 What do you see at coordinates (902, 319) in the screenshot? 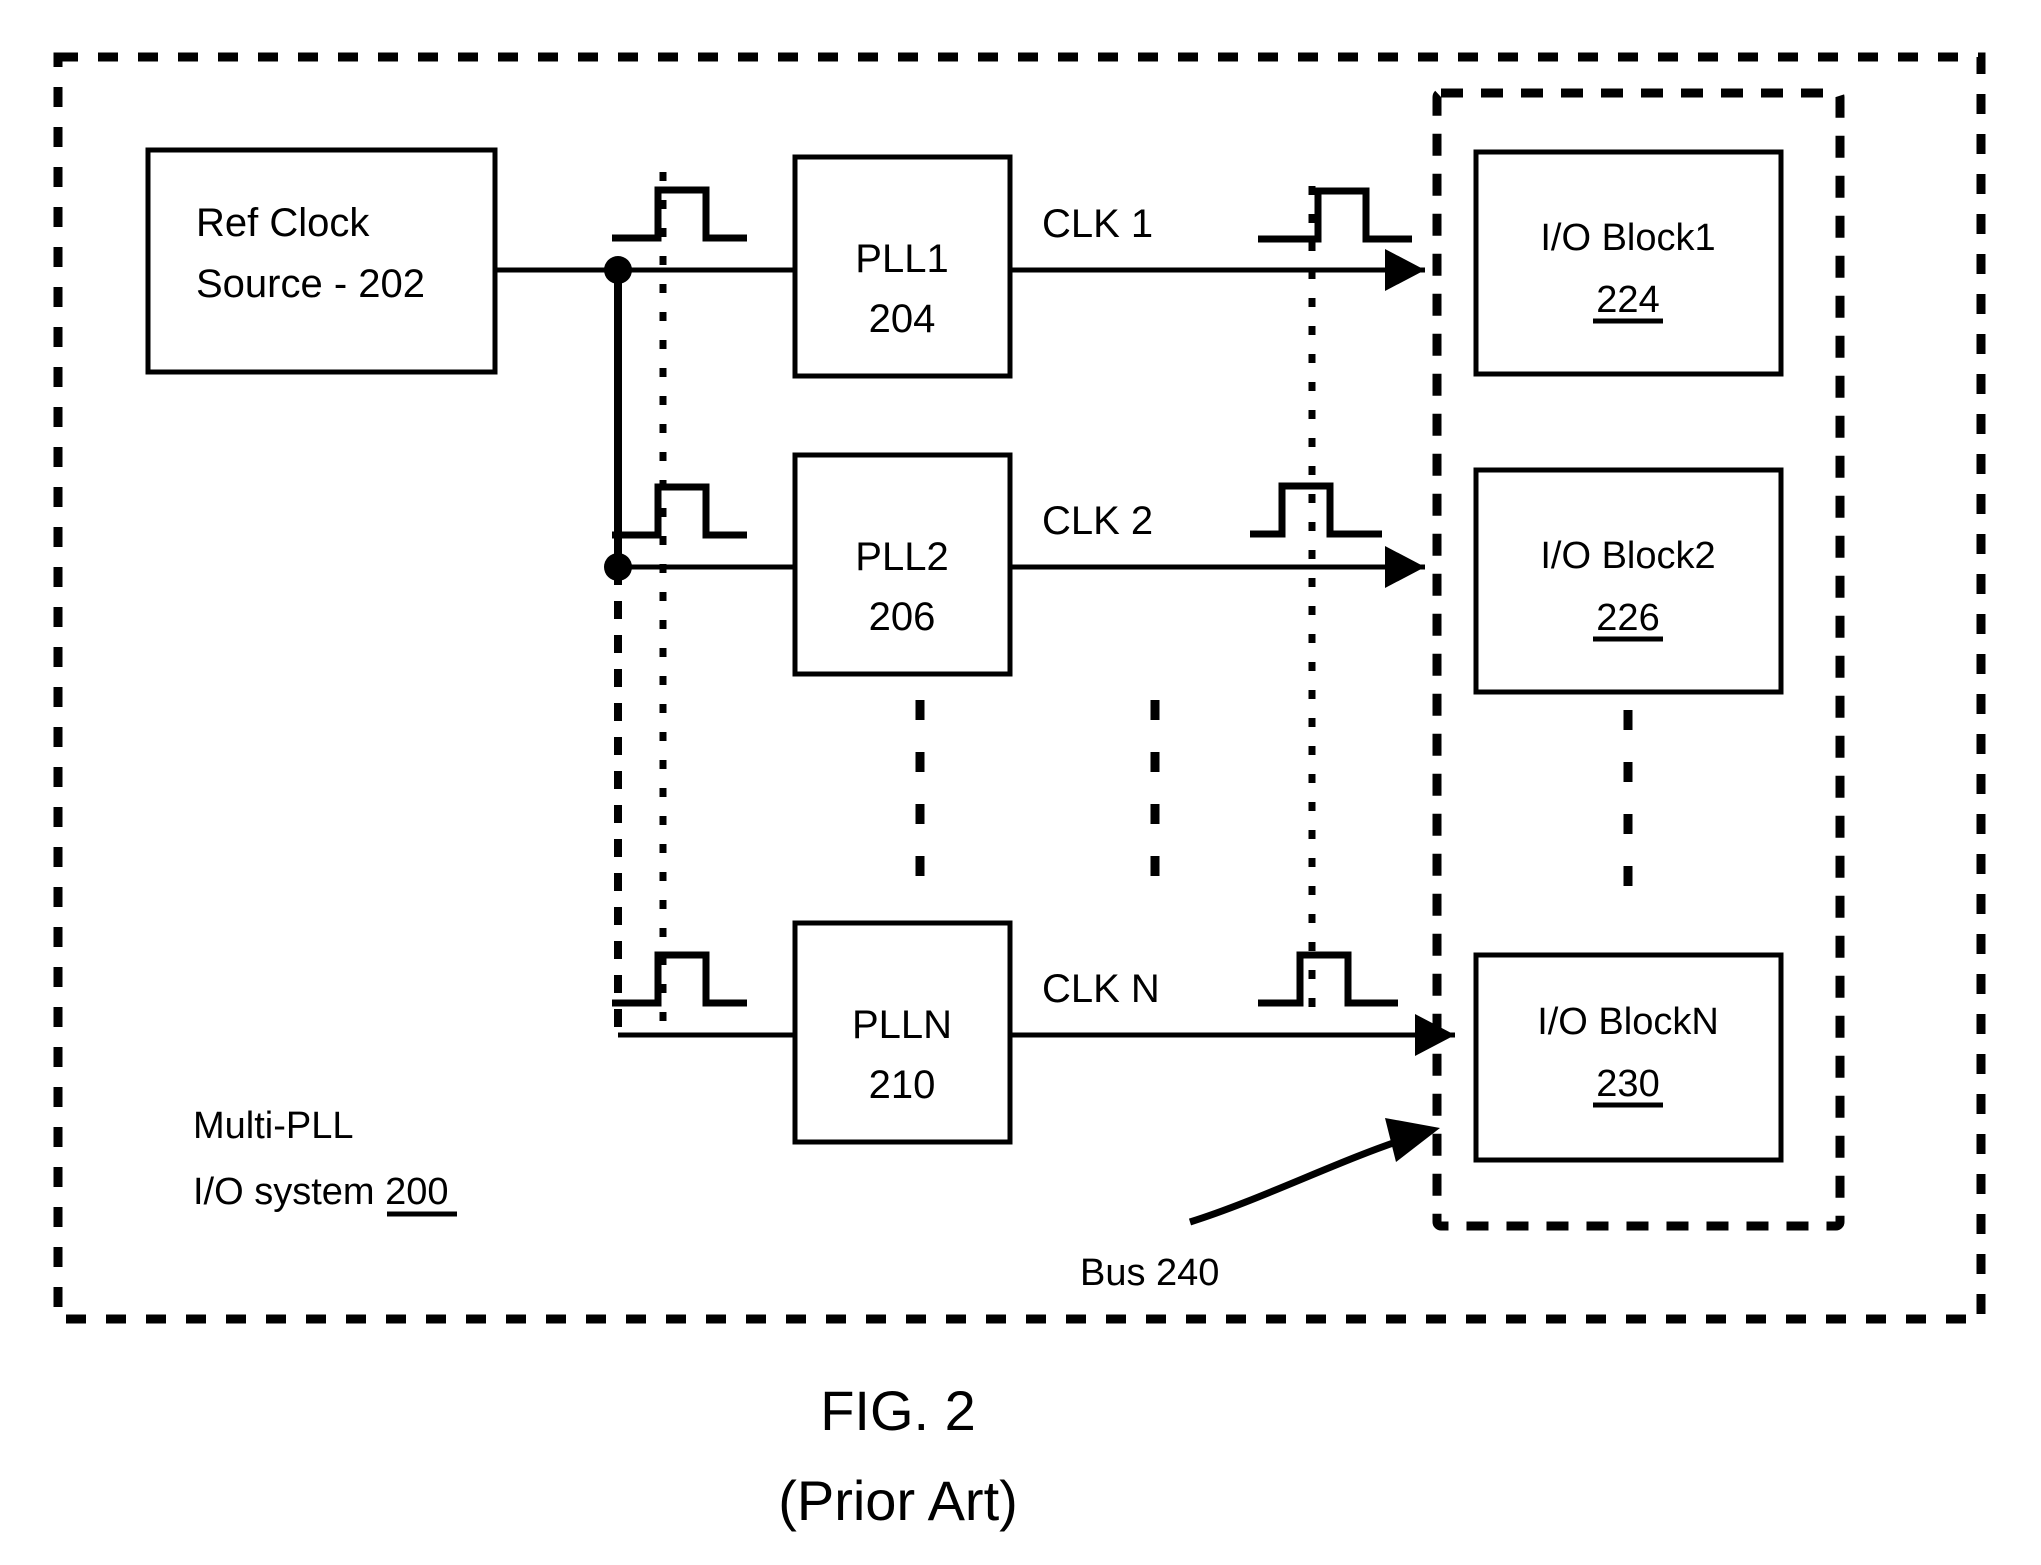
I see `pll1-ref: 204` at bounding box center [902, 319].